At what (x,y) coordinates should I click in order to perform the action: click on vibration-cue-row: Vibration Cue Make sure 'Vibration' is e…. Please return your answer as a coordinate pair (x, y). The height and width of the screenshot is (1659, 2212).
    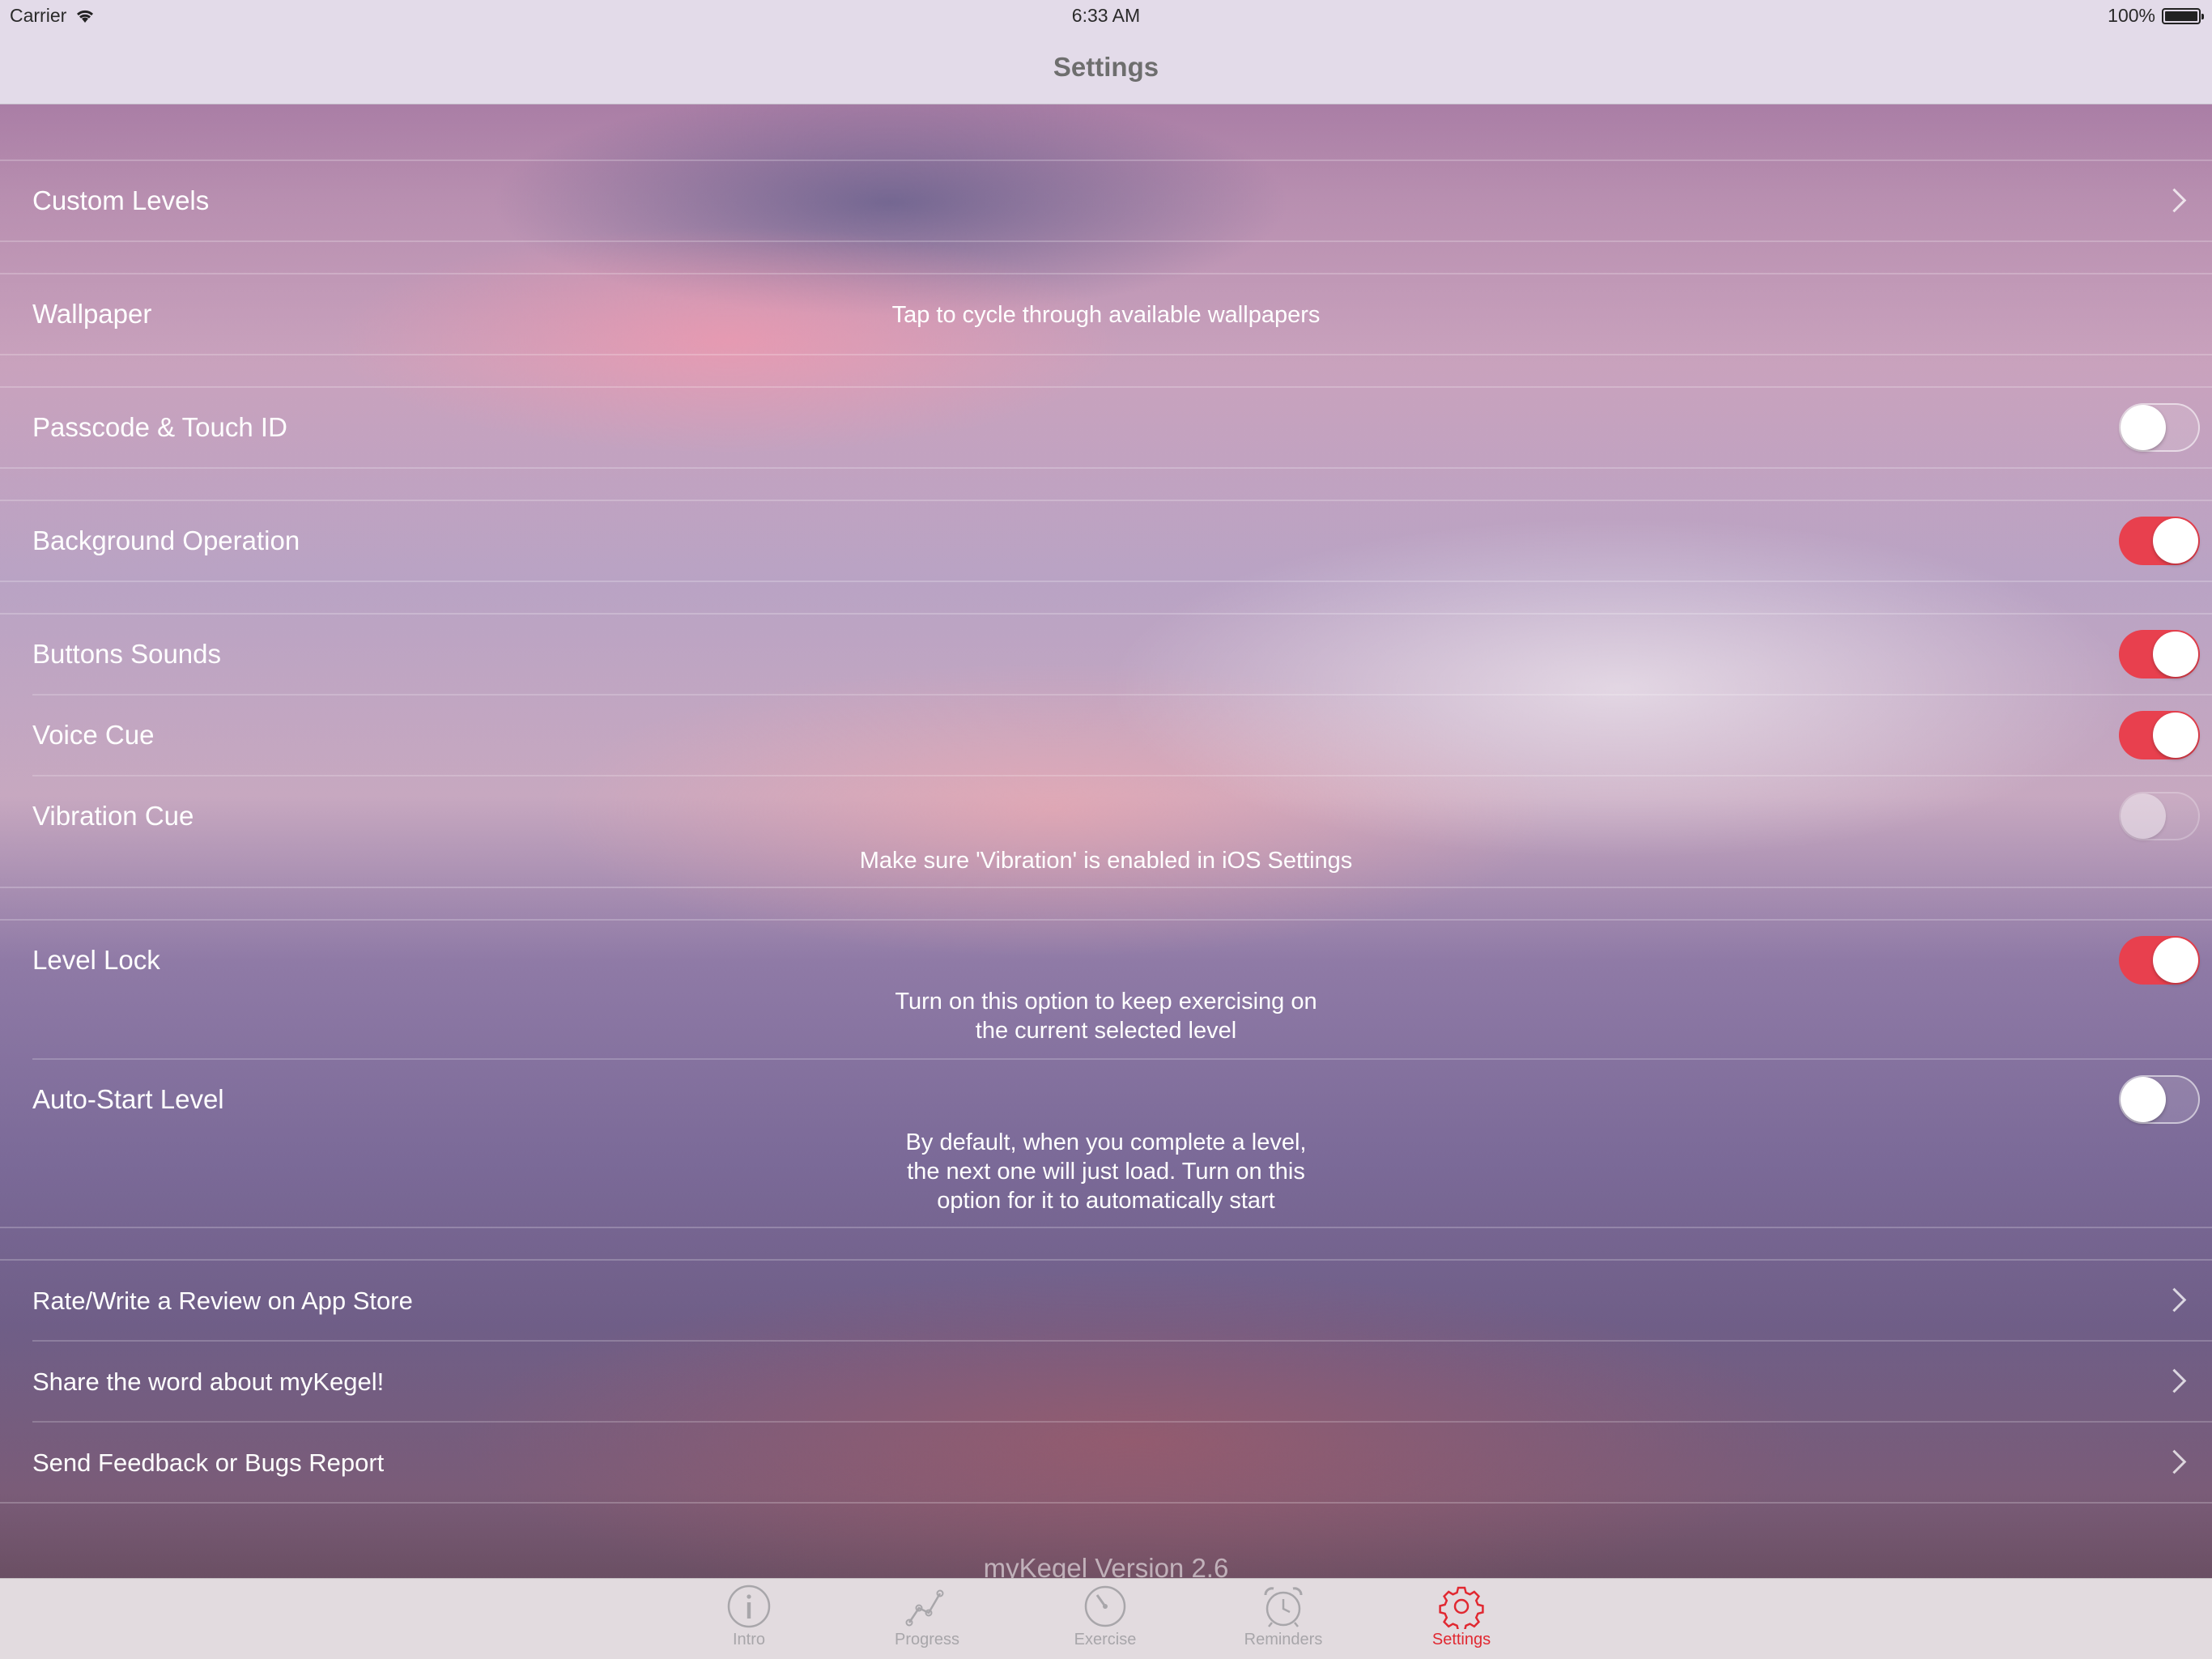
    Looking at the image, I should click on (1106, 832).